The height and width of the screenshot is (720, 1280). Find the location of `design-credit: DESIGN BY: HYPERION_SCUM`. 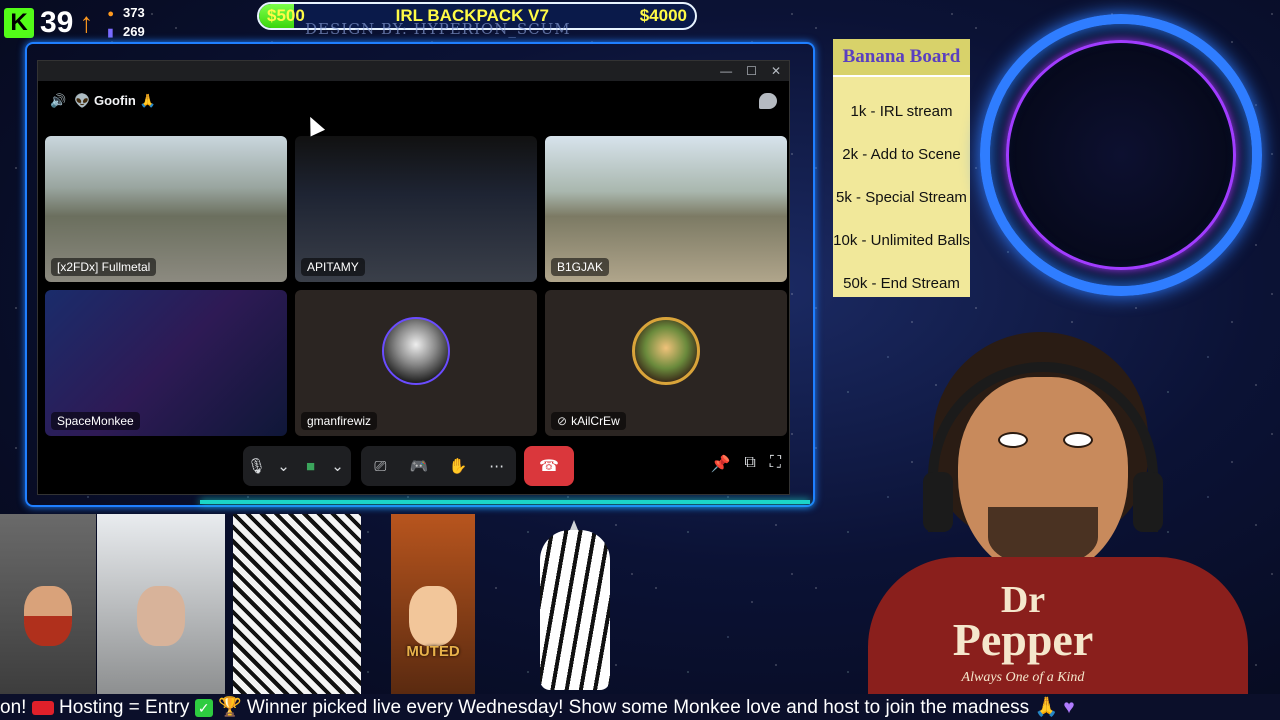

design-credit: DESIGN BY: HYPERION_SCUM is located at coordinates (438, 29).